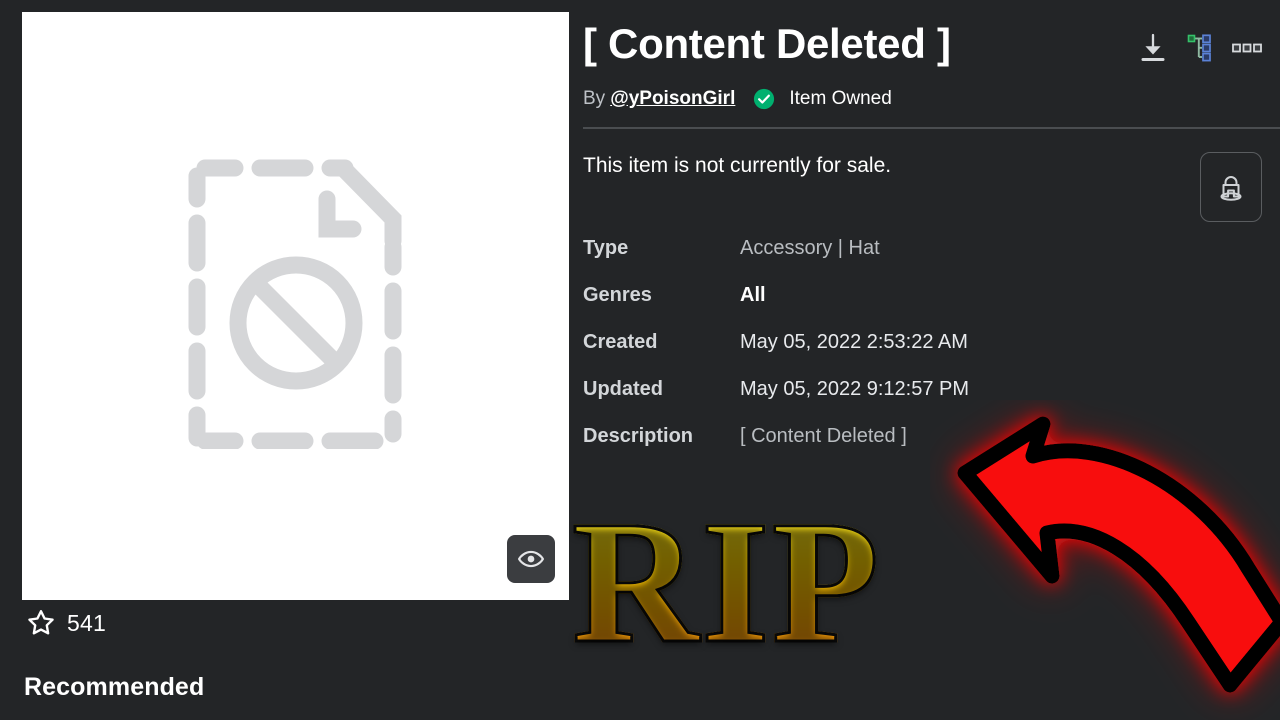 The image size is (1280, 720). I want to click on field-value-updated: May 05, 2022 9:12:57 PM, so click(855, 389).